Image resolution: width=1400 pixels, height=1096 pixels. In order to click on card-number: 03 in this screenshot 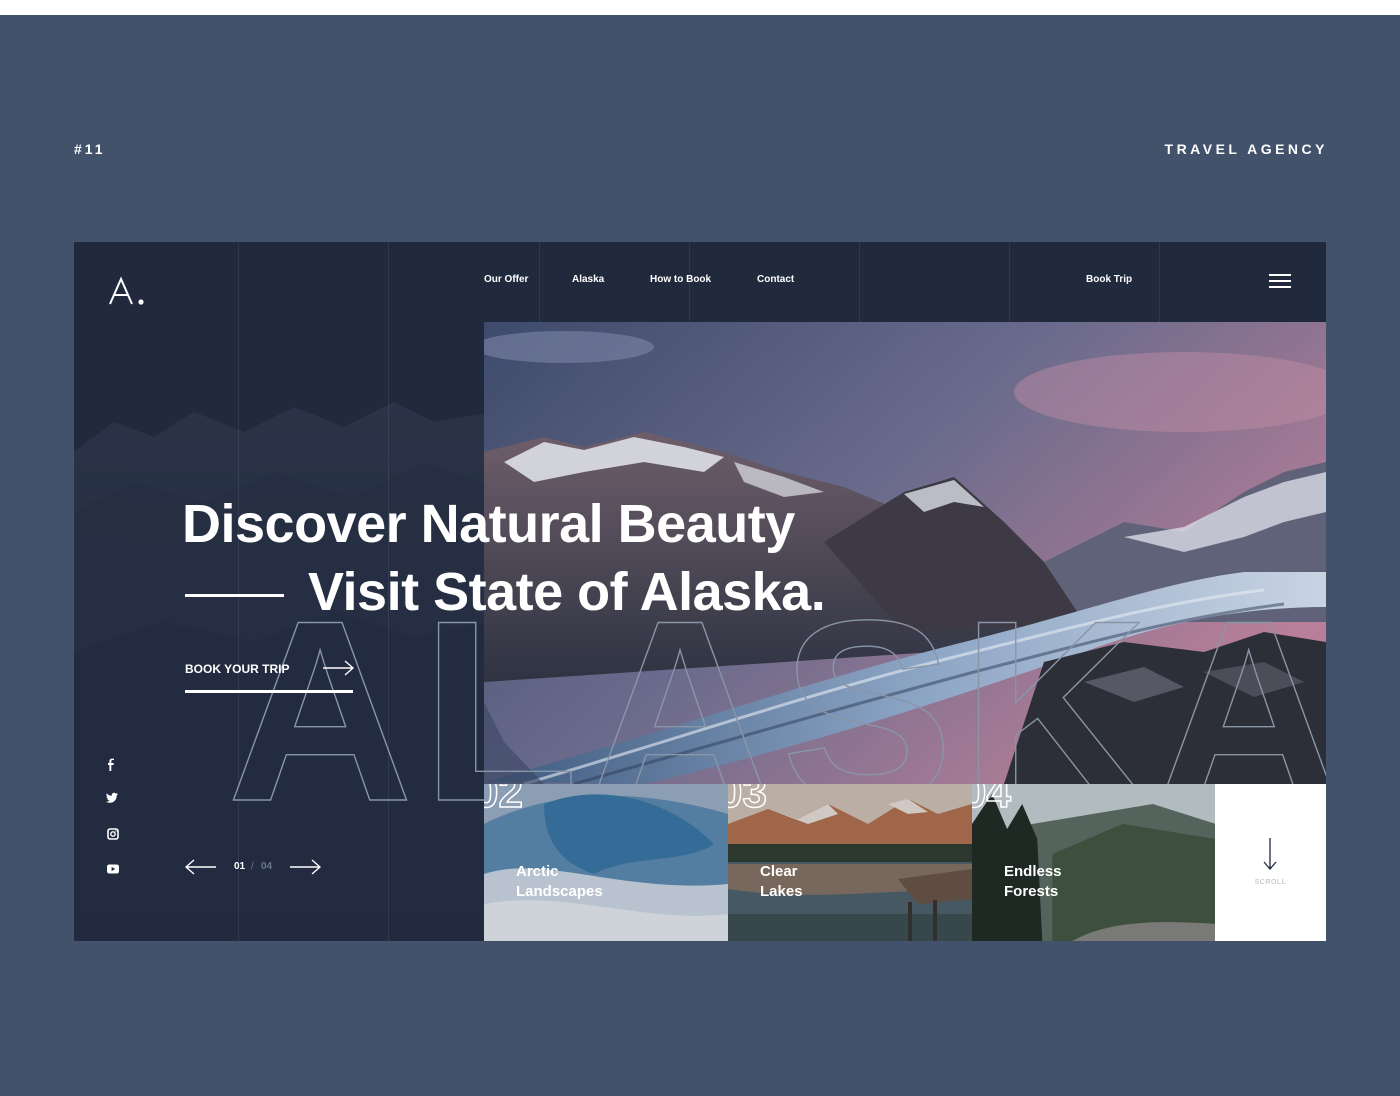, I will do `click(748, 801)`.